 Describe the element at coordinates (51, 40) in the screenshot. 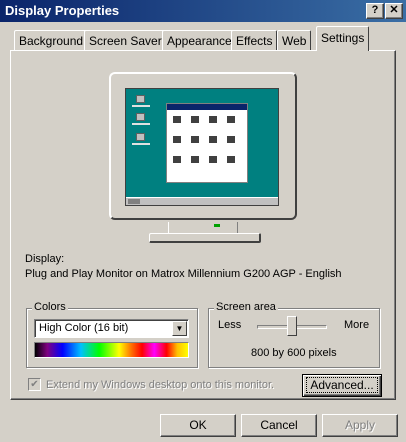

I see `tab-background: Background` at that location.